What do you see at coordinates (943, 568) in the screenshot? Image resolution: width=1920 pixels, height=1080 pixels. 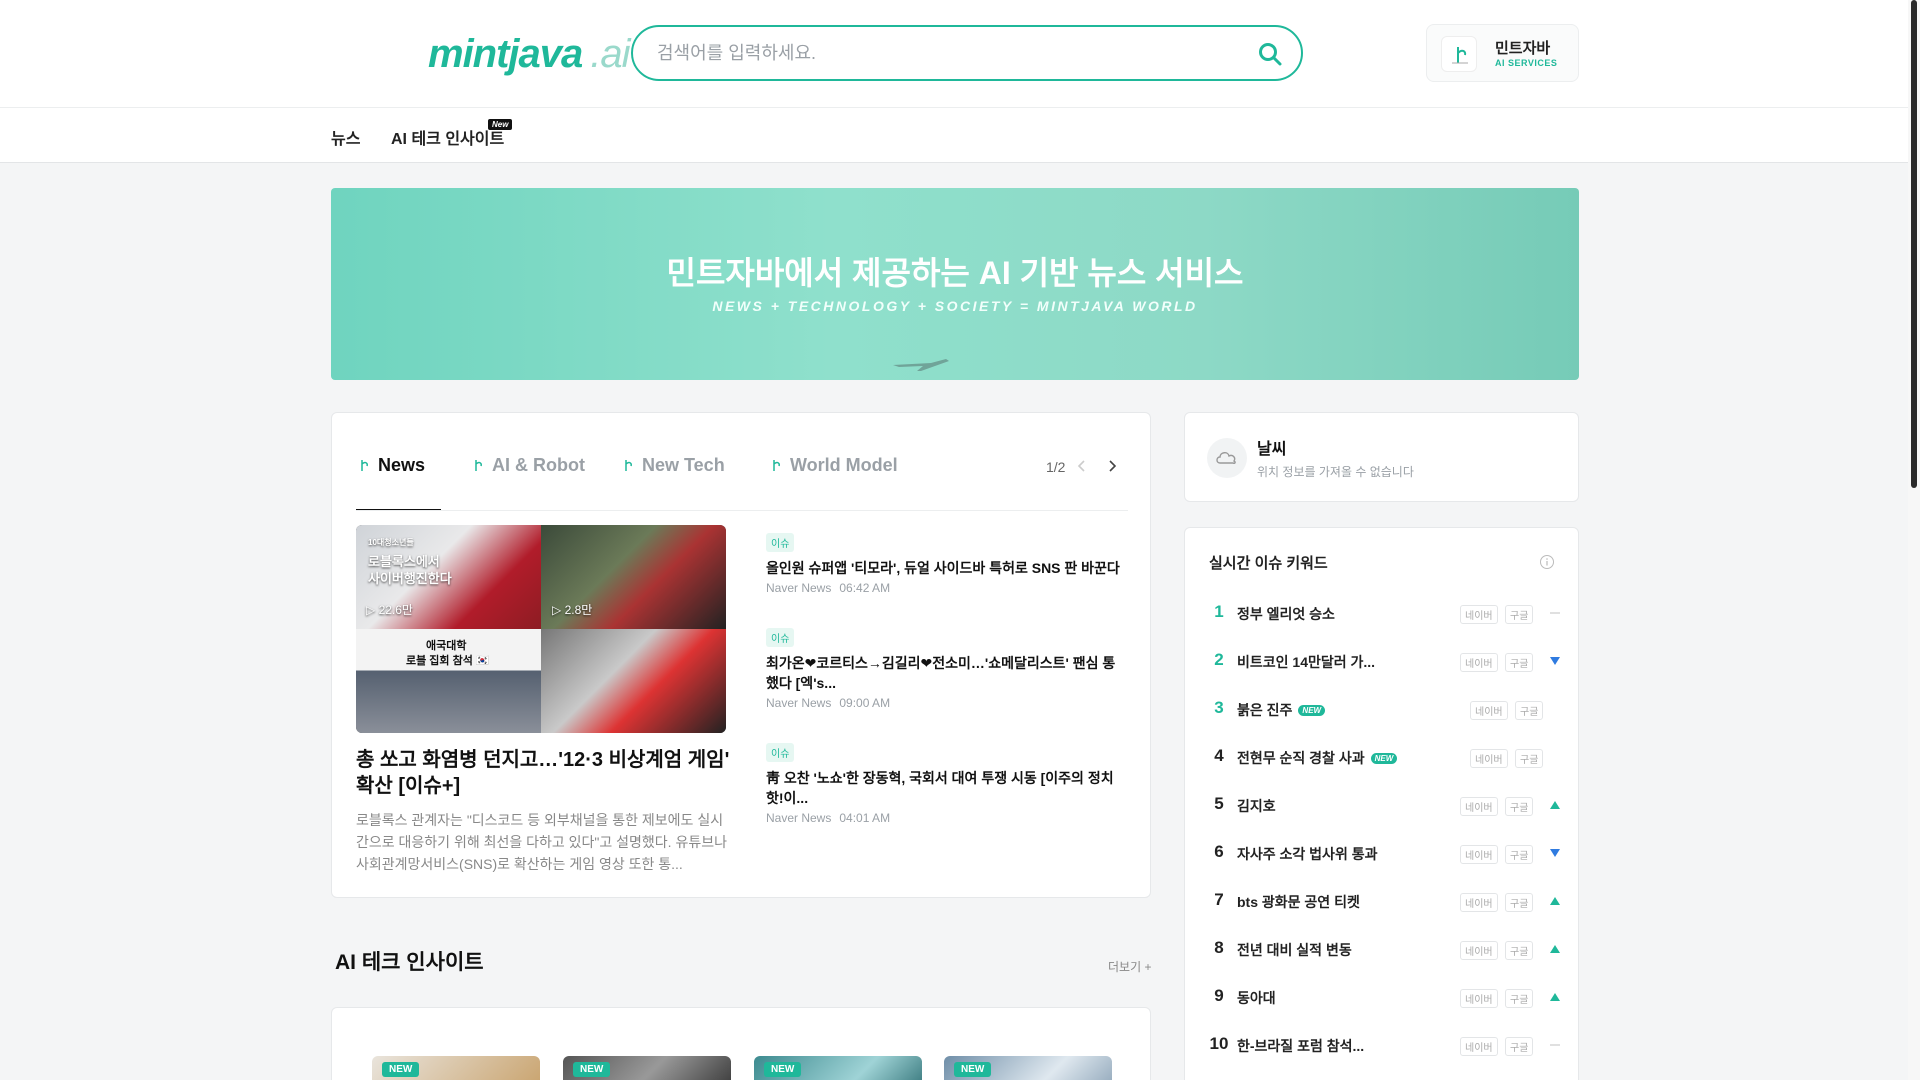 I see `news-title: 올인원 슈퍼앱 '티모라', 듀얼 사이드바 특허로 SNS 판 바꾼다` at bounding box center [943, 568].